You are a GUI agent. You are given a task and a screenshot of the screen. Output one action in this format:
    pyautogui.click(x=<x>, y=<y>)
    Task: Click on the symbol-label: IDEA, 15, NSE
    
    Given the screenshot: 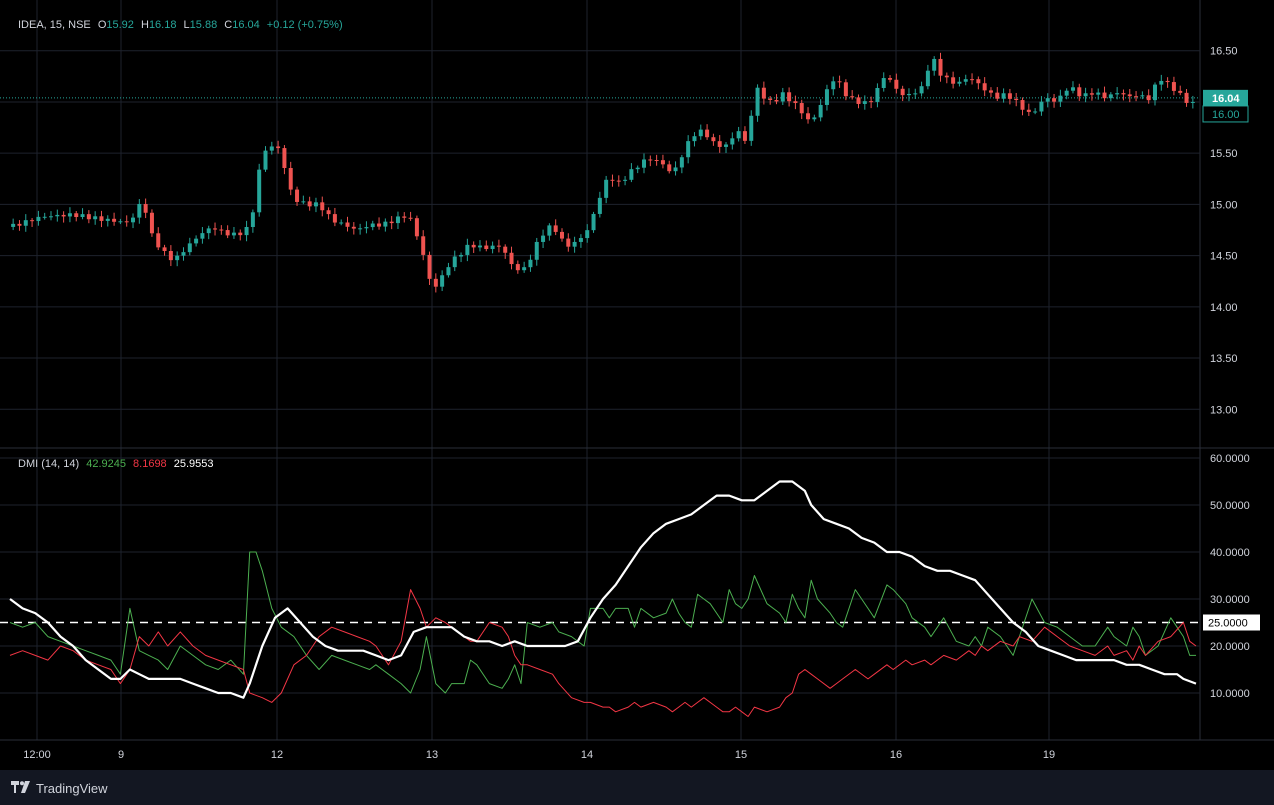 What is the action you would take?
    pyautogui.click(x=54, y=25)
    